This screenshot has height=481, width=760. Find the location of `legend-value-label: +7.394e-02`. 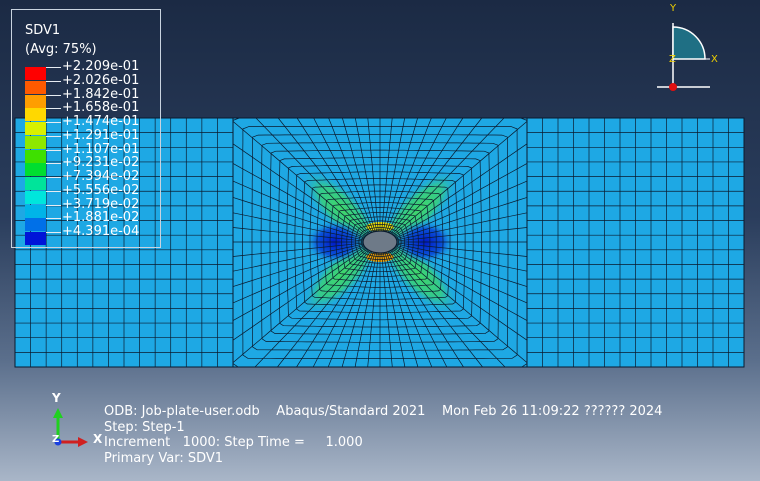

legend-value-label: +7.394e-02 is located at coordinates (101, 176).